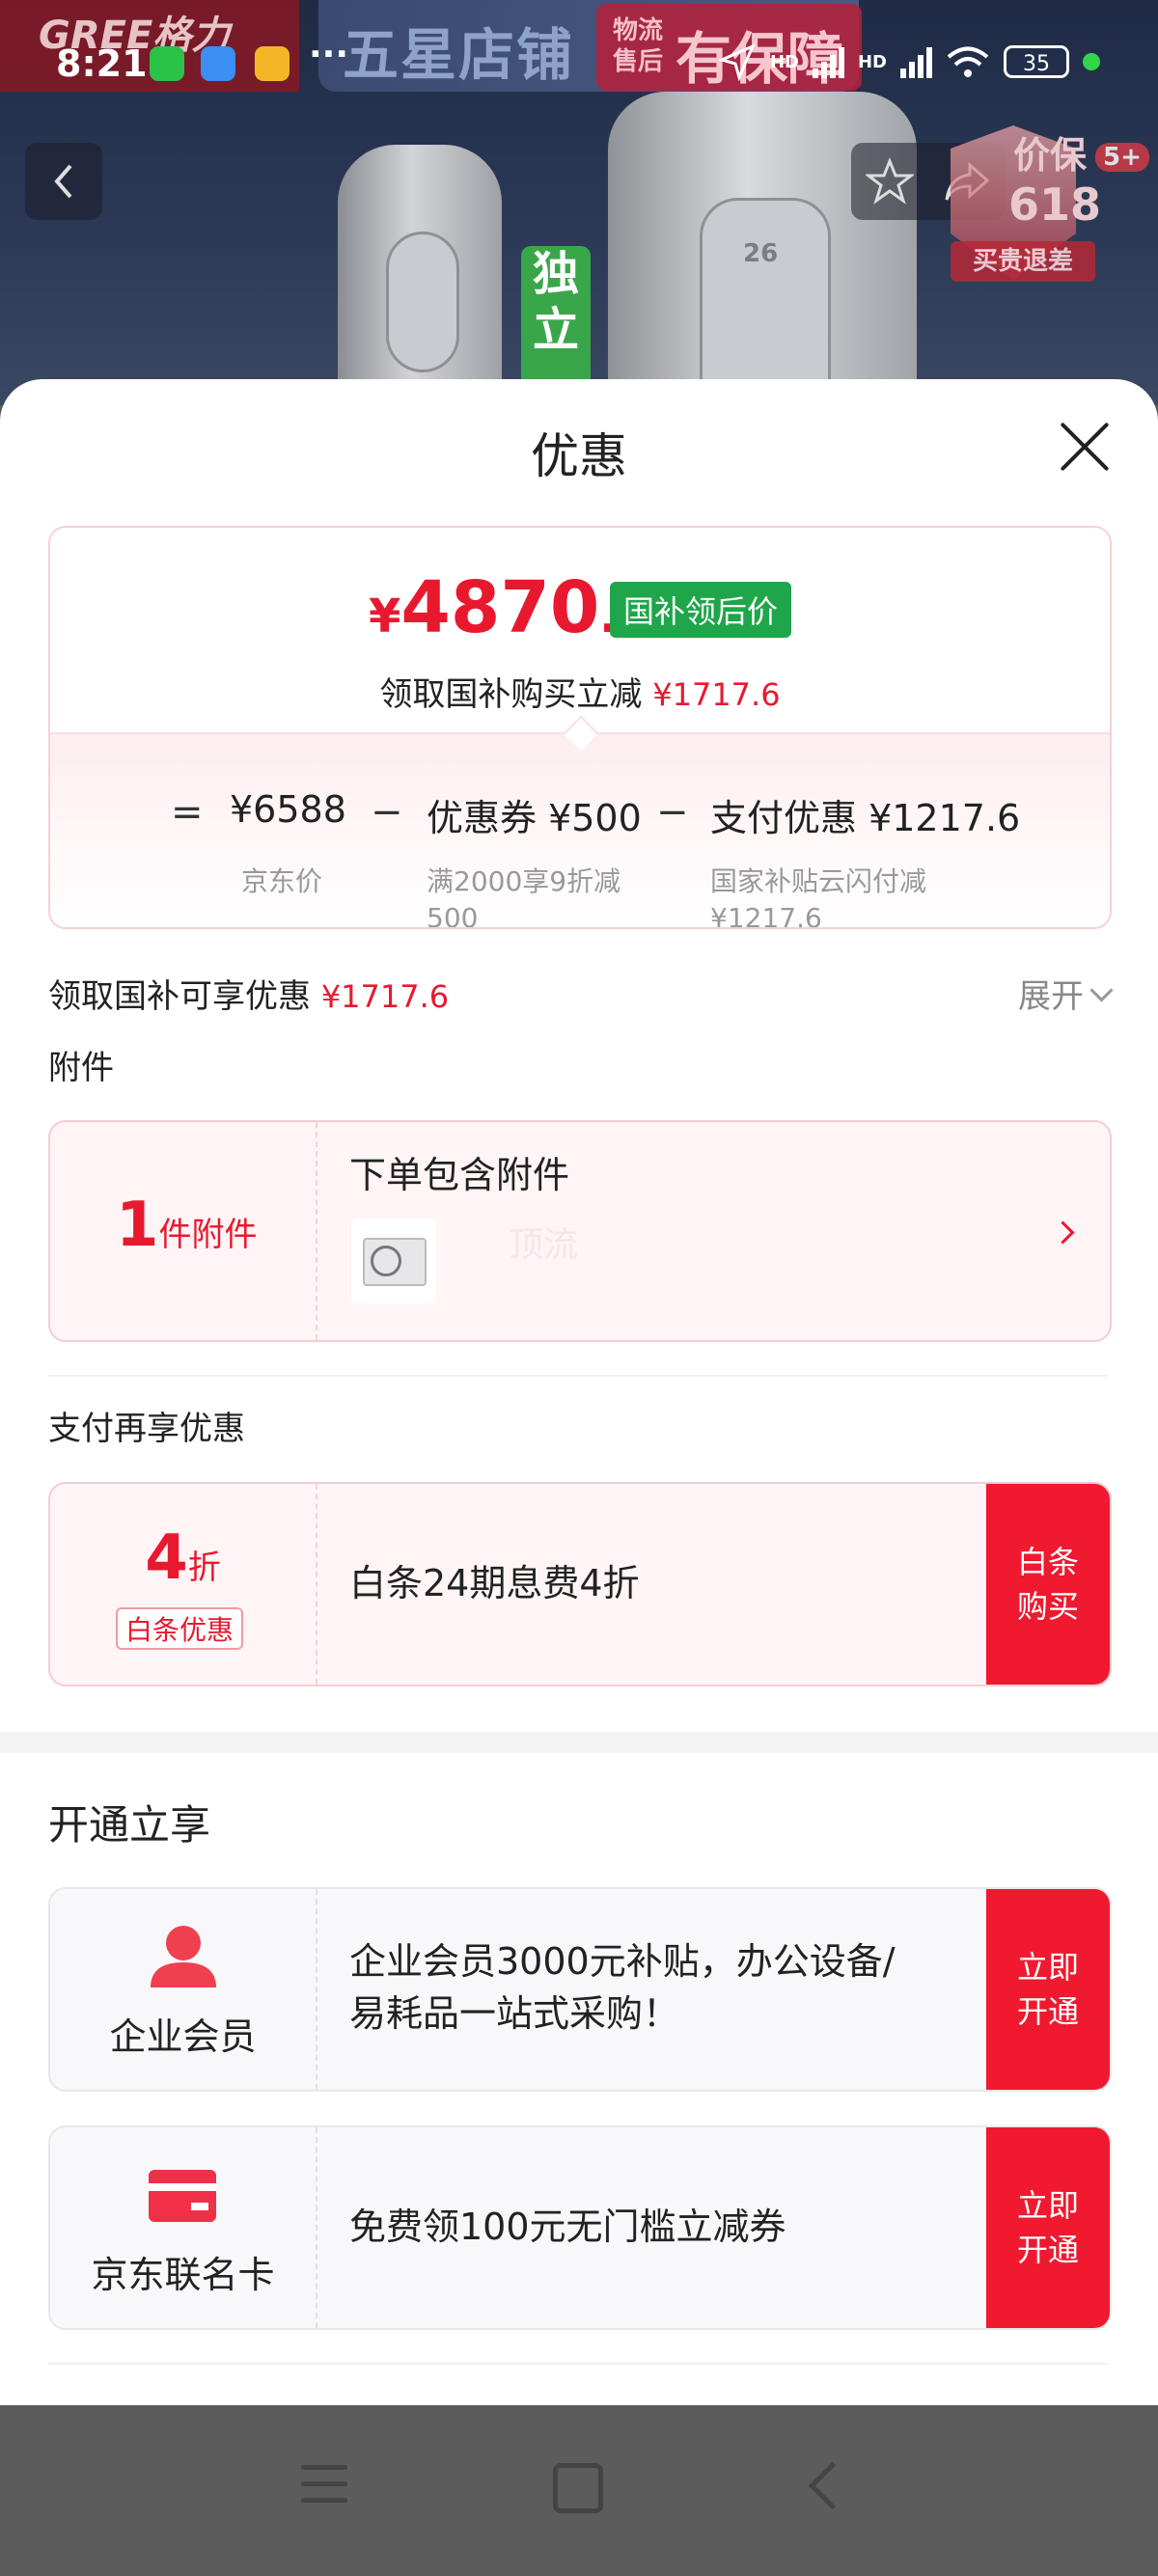 The width and height of the screenshot is (1158, 2576). Describe the element at coordinates (204, 1568) in the screenshot. I see `baitiao-discount-unit: 折` at that location.